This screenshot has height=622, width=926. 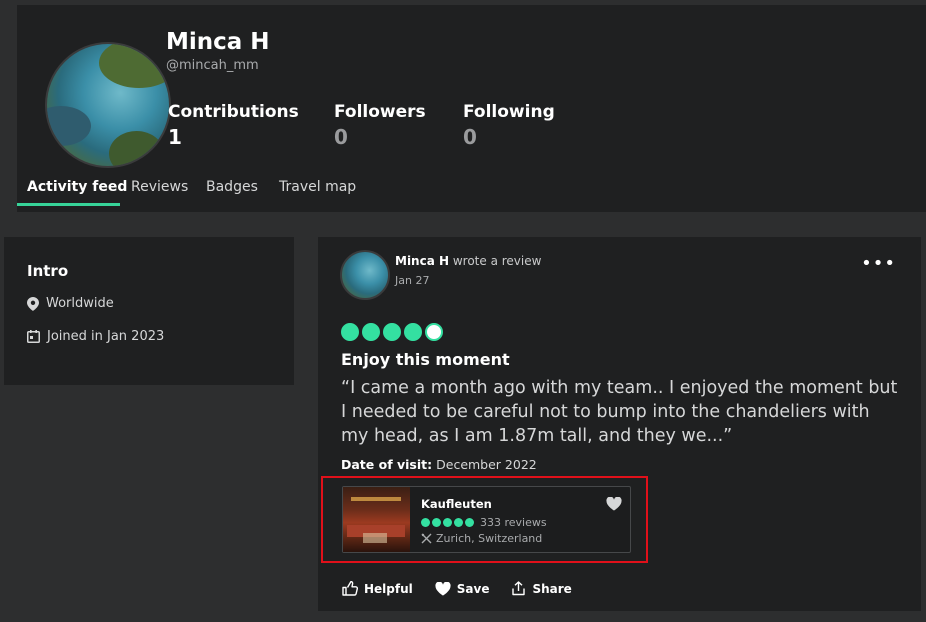 What do you see at coordinates (489, 538) in the screenshot?
I see `place-location-text: Zurich, Switzerland` at bounding box center [489, 538].